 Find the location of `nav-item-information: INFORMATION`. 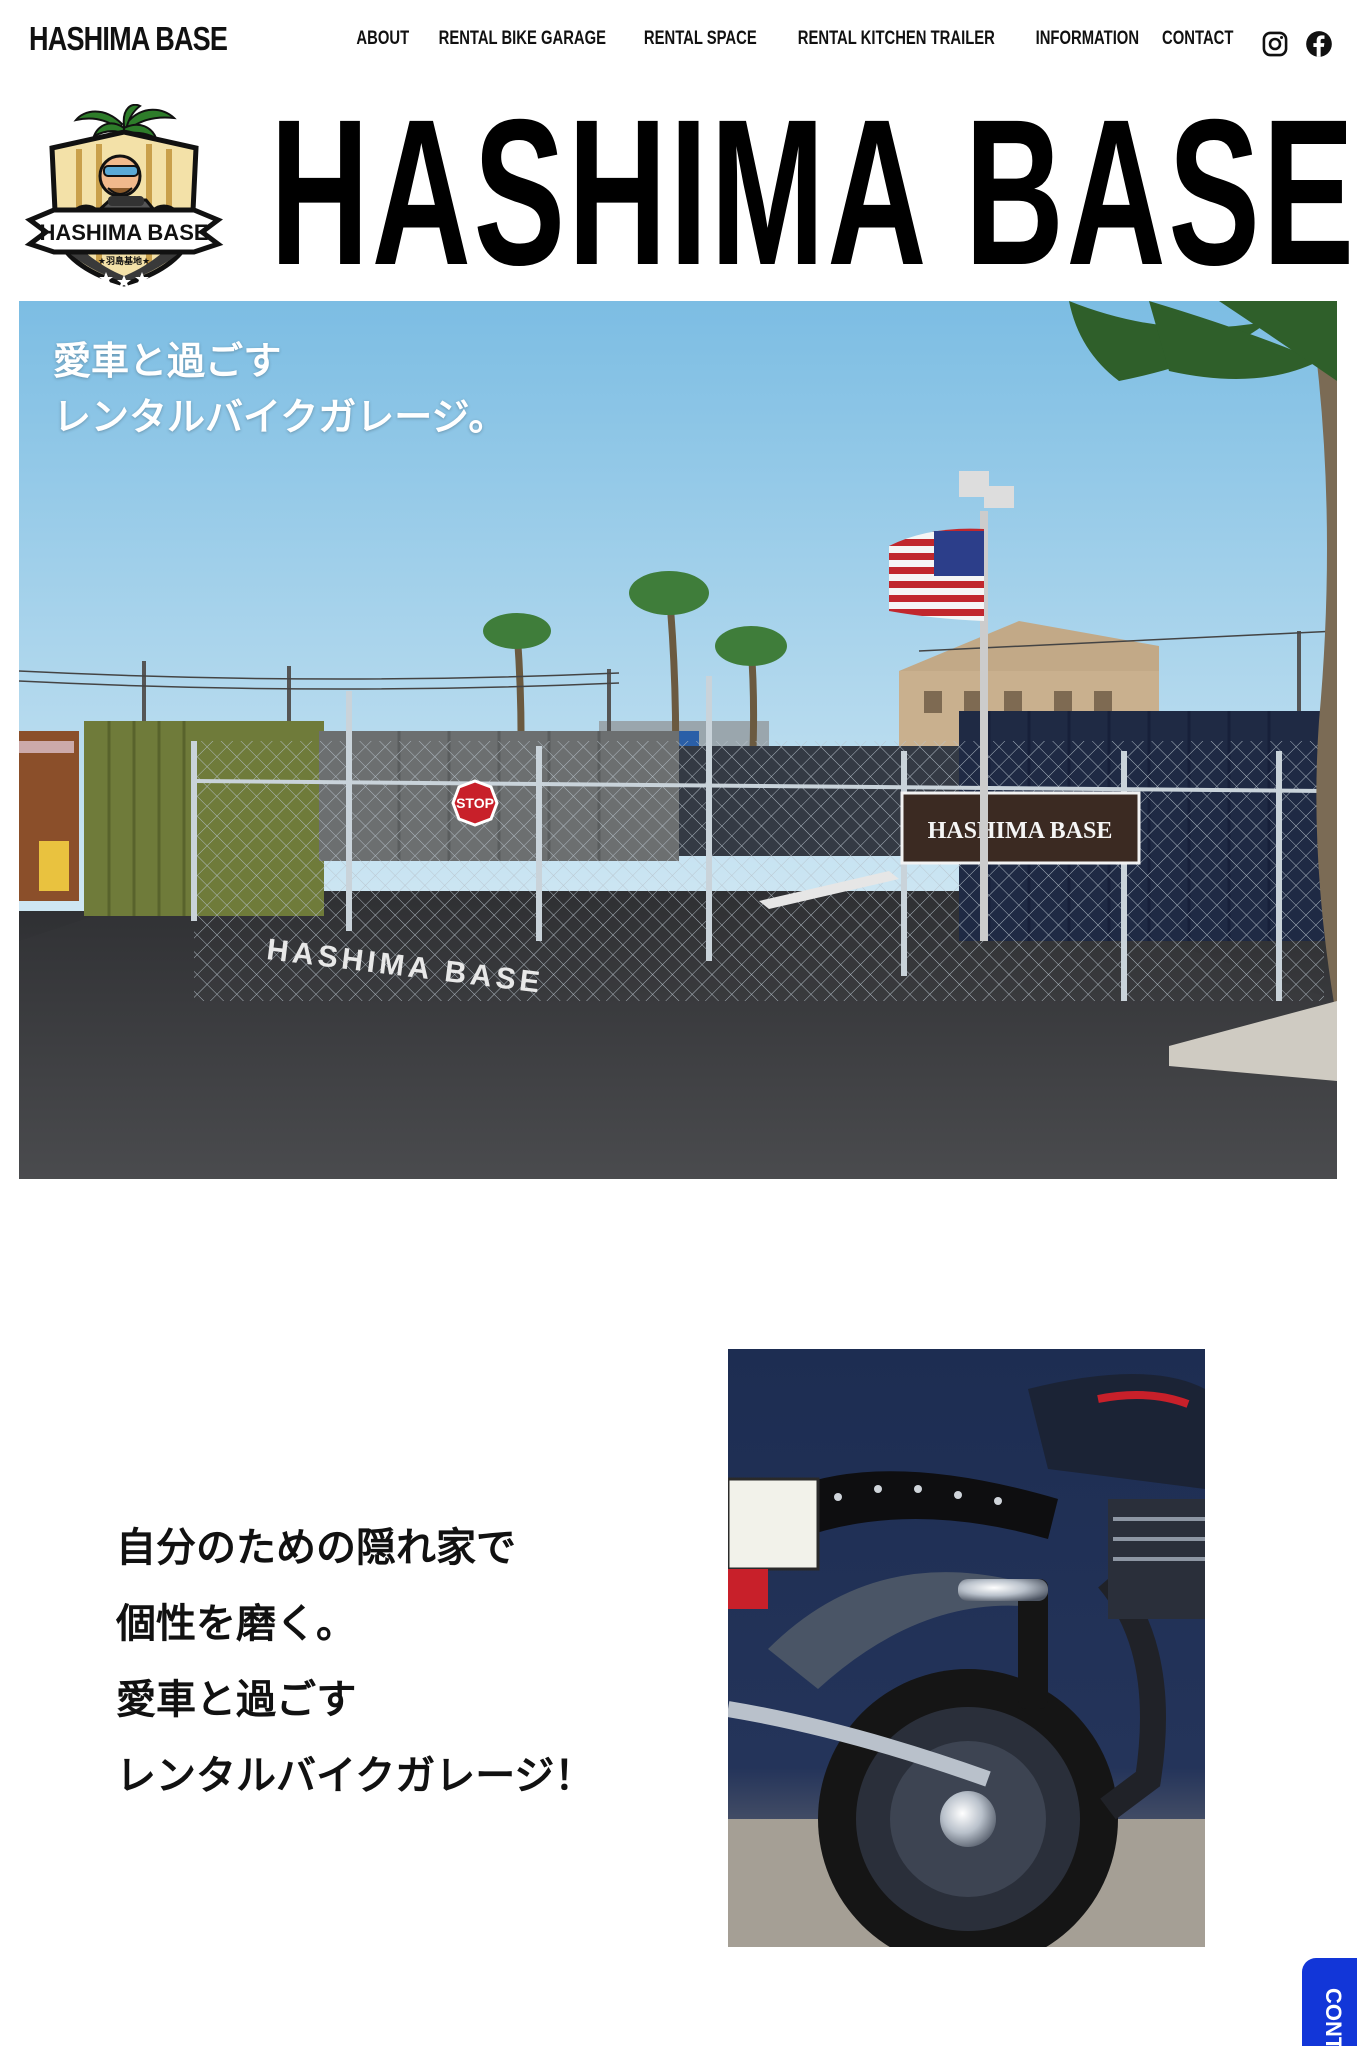

nav-item-information: INFORMATION is located at coordinates (1086, 39).